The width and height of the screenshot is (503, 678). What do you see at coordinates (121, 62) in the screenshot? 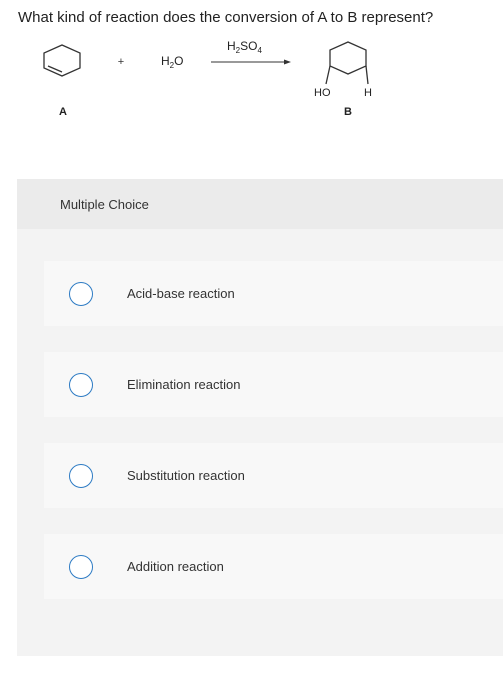
I see `plus-sign: +` at bounding box center [121, 62].